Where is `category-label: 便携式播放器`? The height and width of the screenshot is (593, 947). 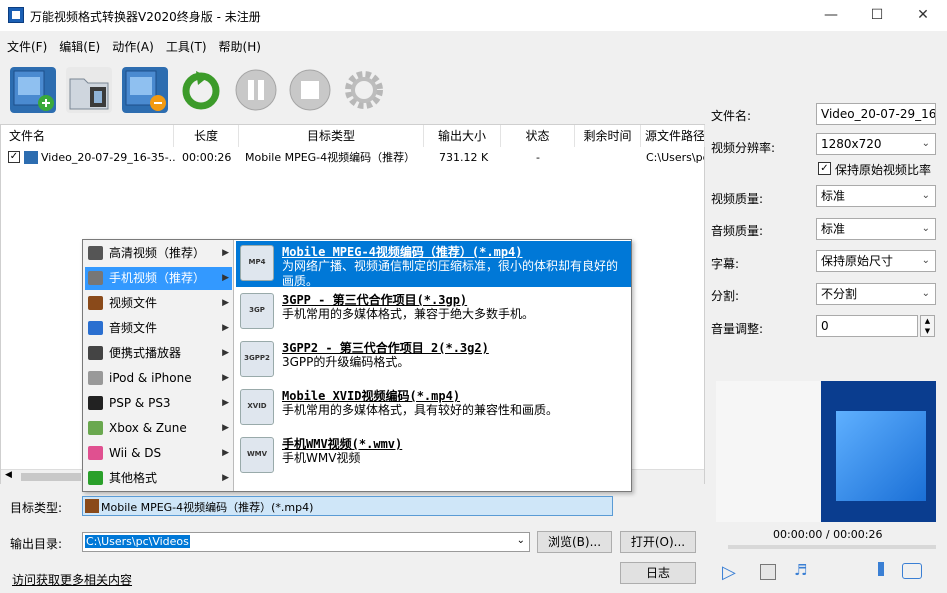 category-label: 便携式播放器 is located at coordinates (145, 353).